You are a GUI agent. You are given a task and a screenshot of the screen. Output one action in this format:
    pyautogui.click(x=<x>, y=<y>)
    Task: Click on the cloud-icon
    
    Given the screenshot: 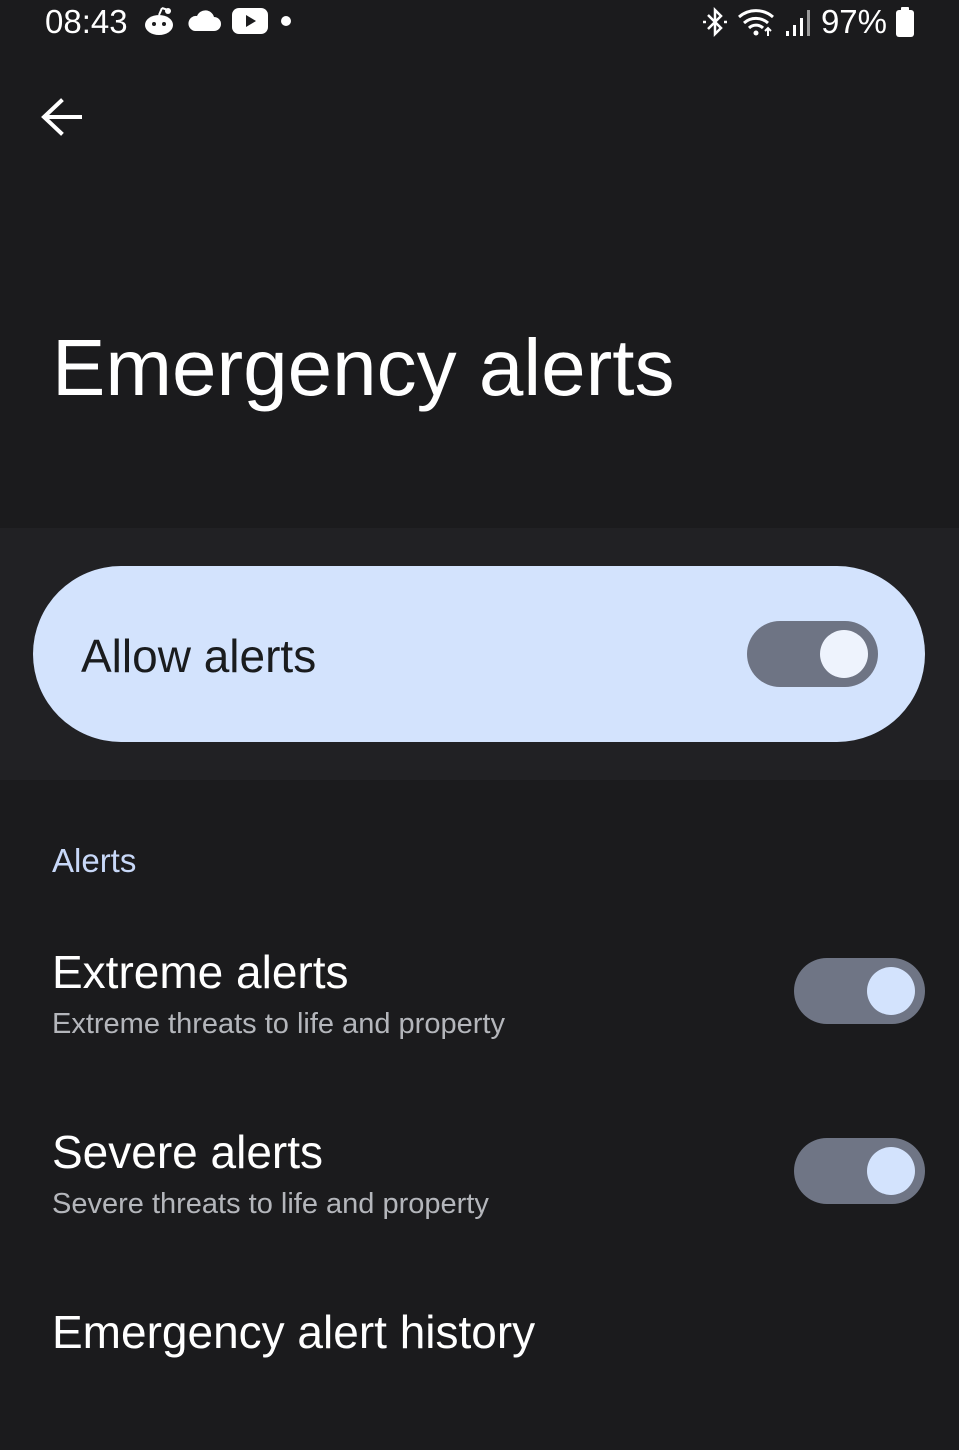 What is the action you would take?
    pyautogui.click(x=204, y=21)
    